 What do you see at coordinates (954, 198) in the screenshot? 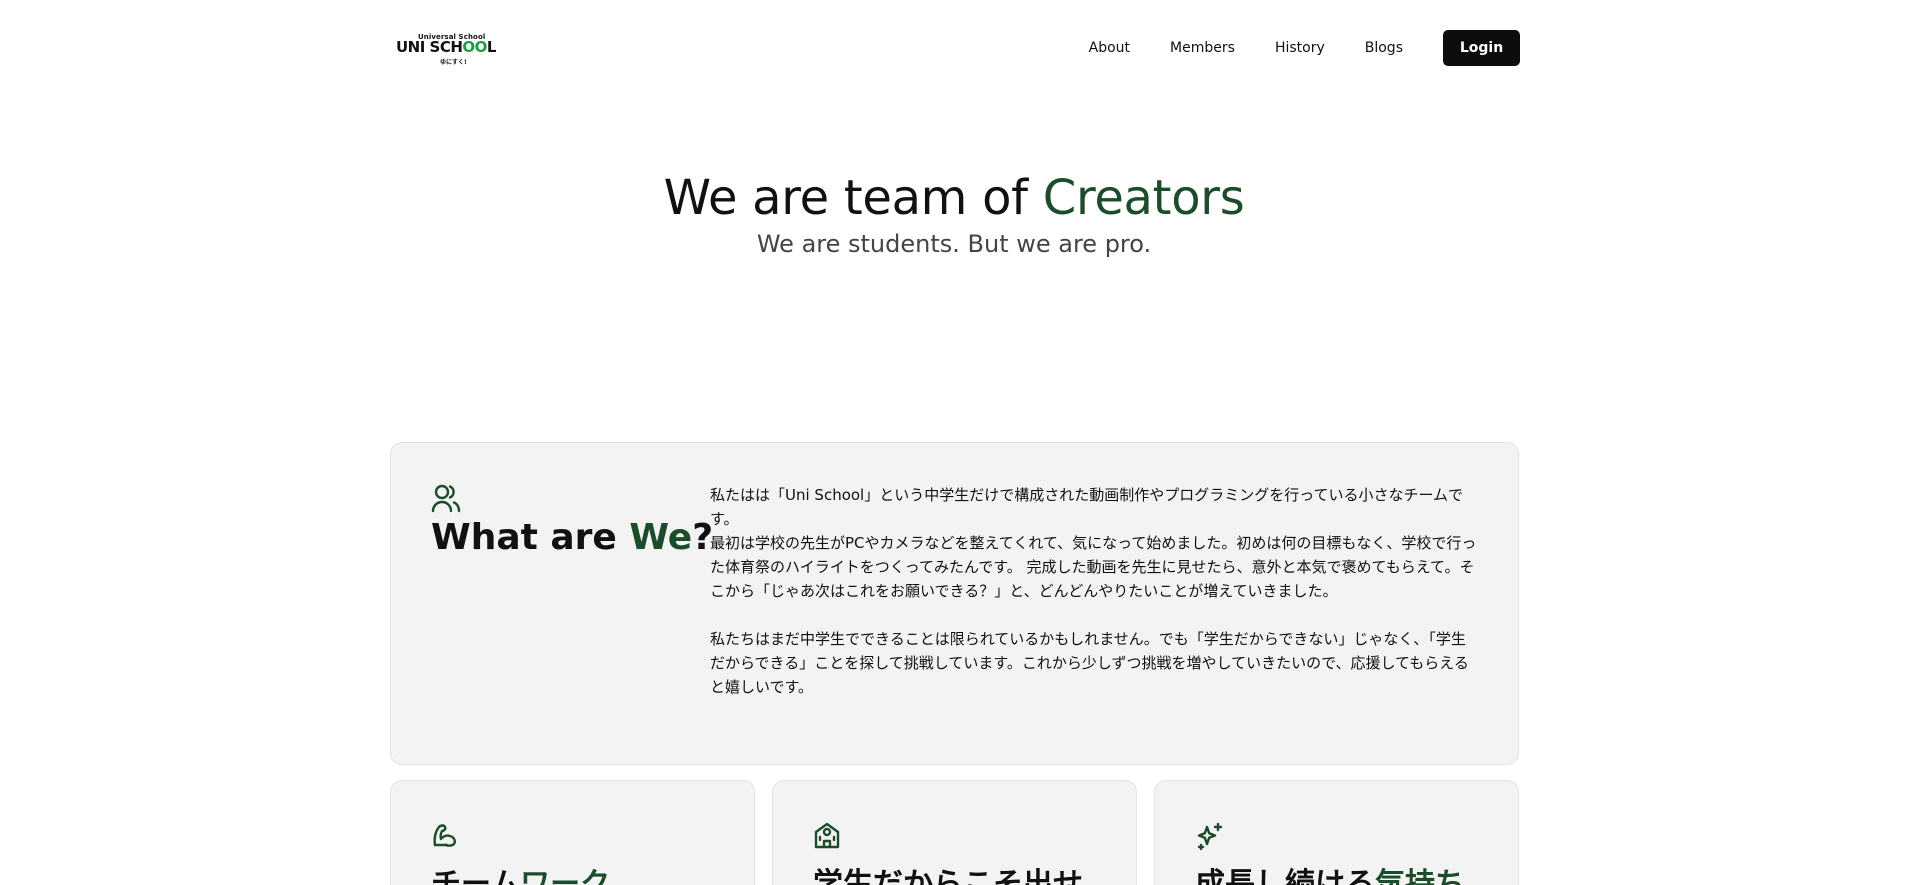
I see `hero-title: We are team of Creators` at bounding box center [954, 198].